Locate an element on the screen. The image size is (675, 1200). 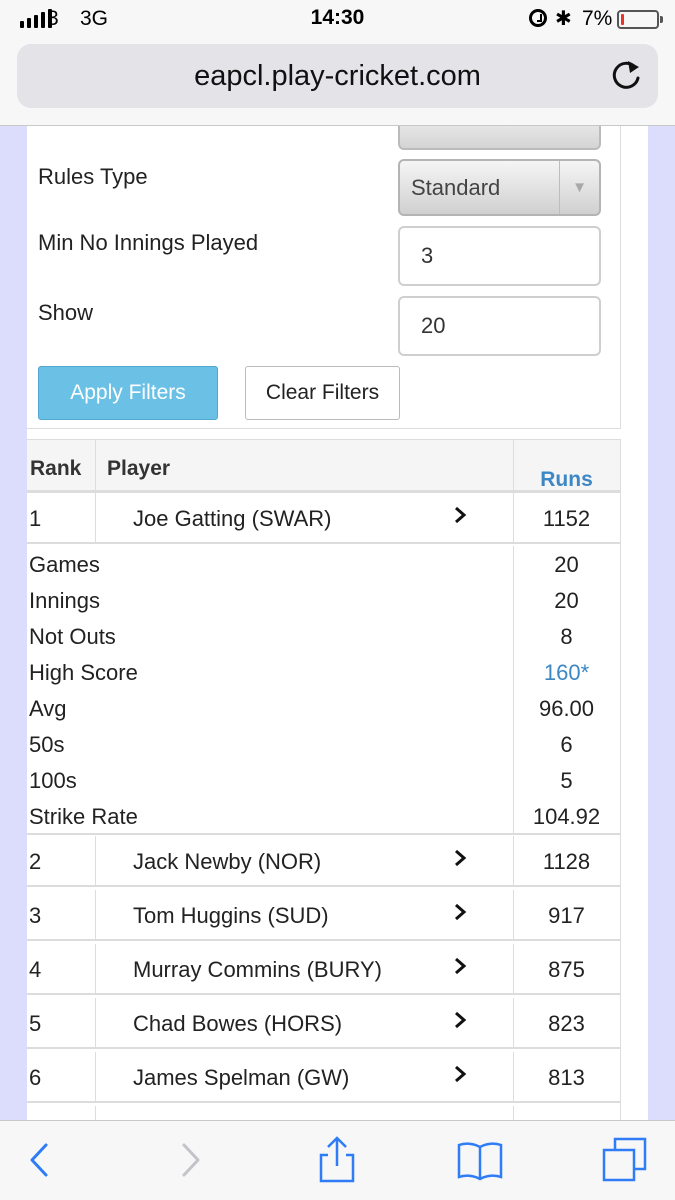
page-margin-right is located at coordinates (661, 623).